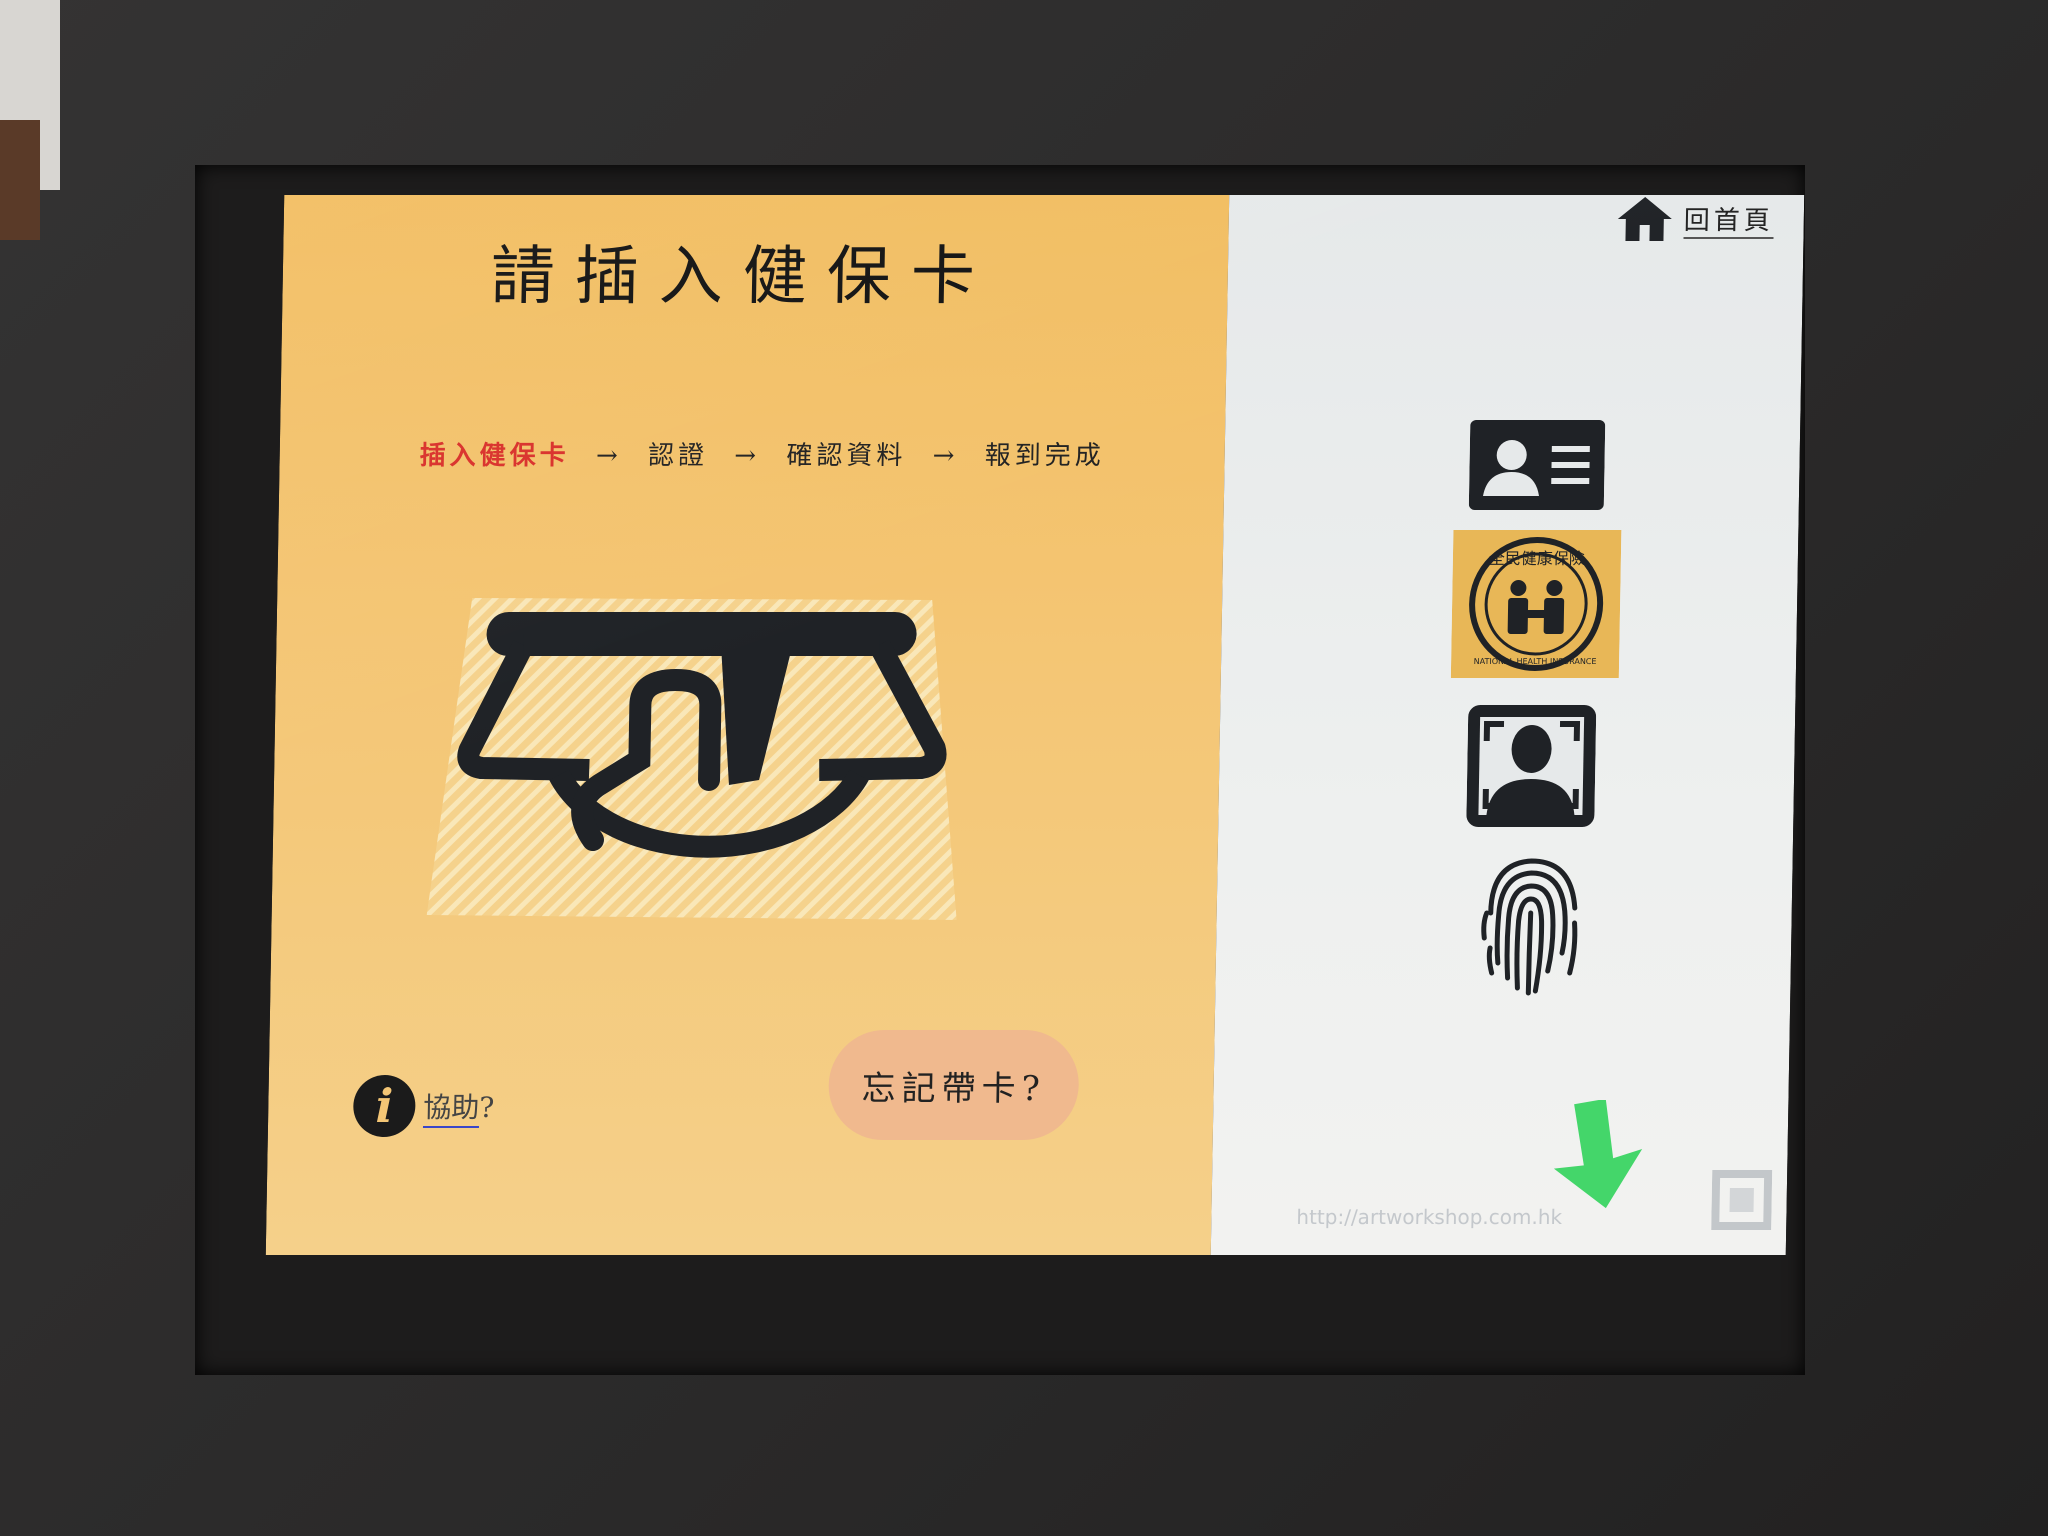 Image resolution: width=2048 pixels, height=1536 pixels. I want to click on nhi-badge-text: 全民健康保險, so click(1537, 558).